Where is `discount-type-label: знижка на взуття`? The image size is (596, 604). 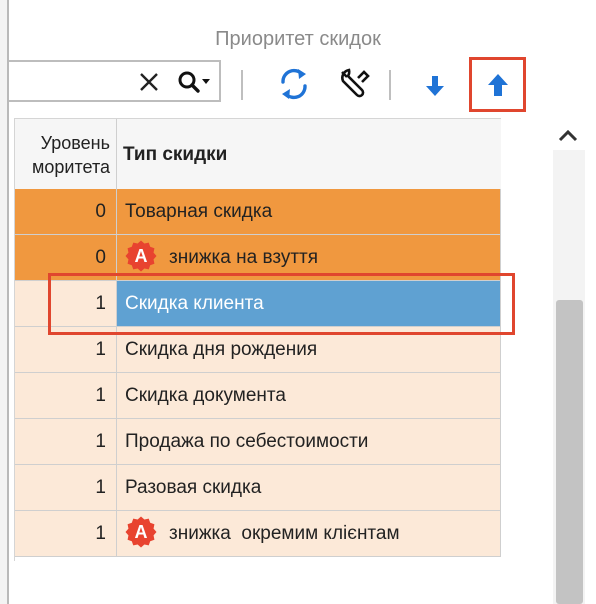 discount-type-label: знижка на взуття is located at coordinates (244, 257).